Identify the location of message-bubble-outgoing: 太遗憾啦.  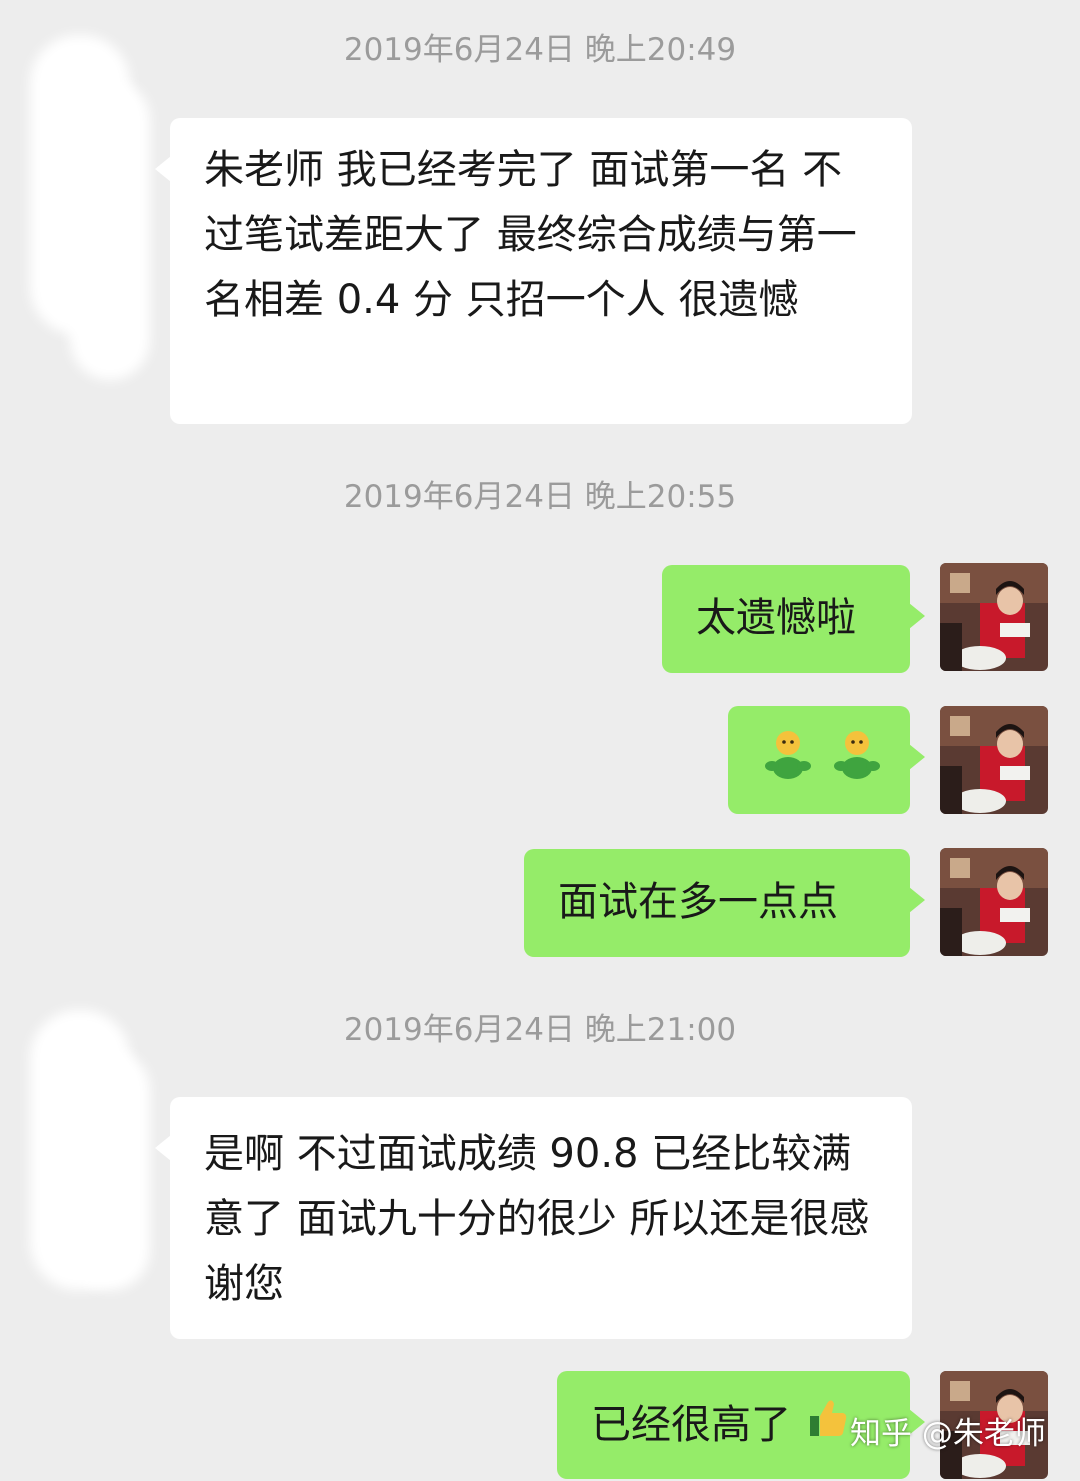
(793, 619).